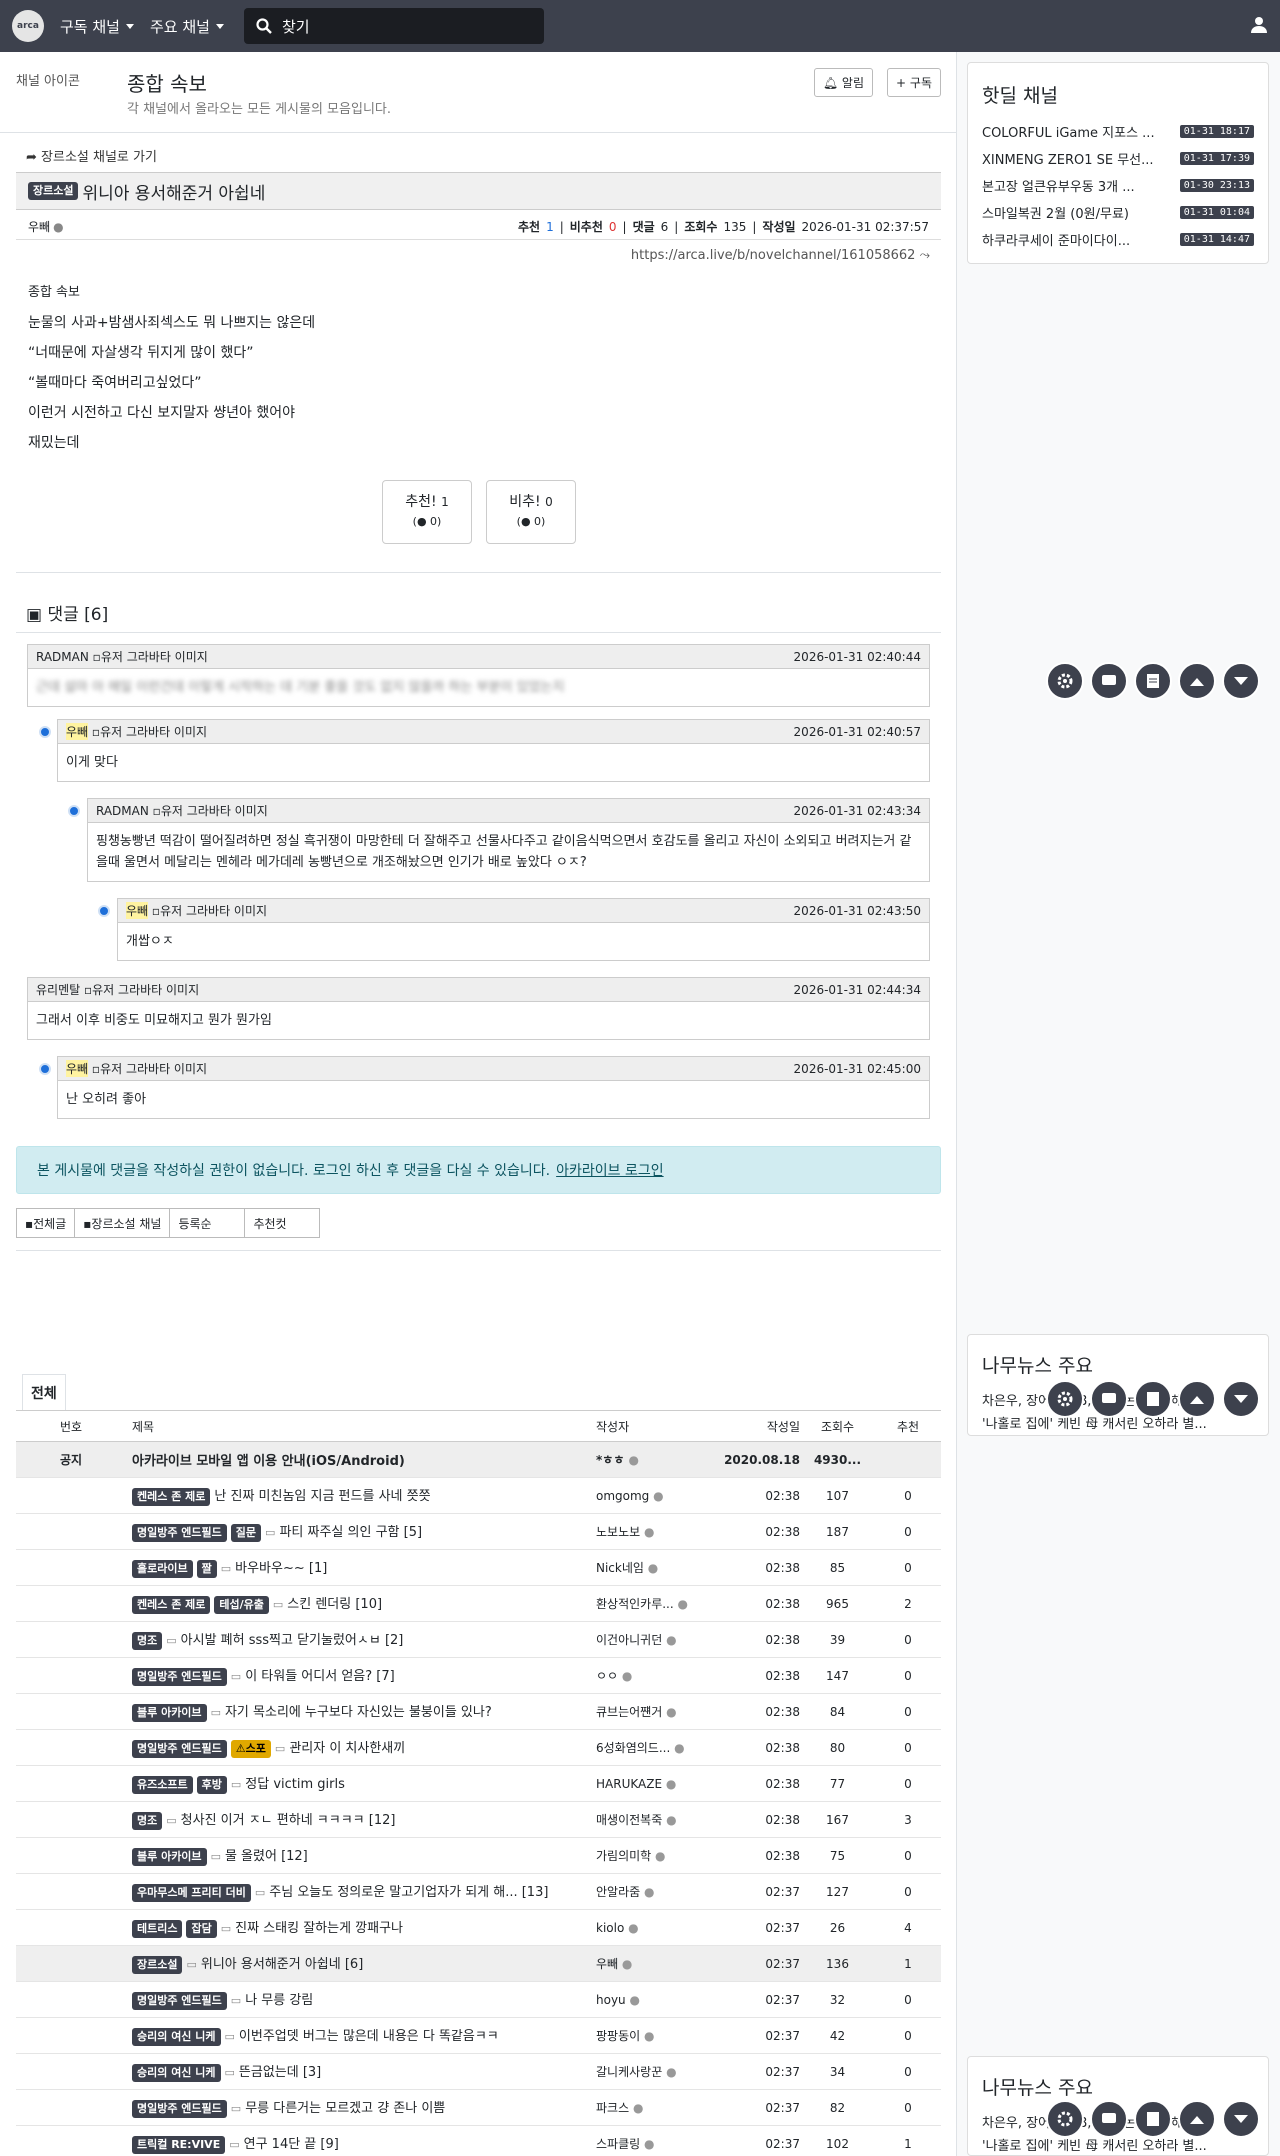 The image size is (1280, 2156). Describe the element at coordinates (659, 1711) in the screenshot. I see `row-author: 큐브는어쨴거 ●` at that location.